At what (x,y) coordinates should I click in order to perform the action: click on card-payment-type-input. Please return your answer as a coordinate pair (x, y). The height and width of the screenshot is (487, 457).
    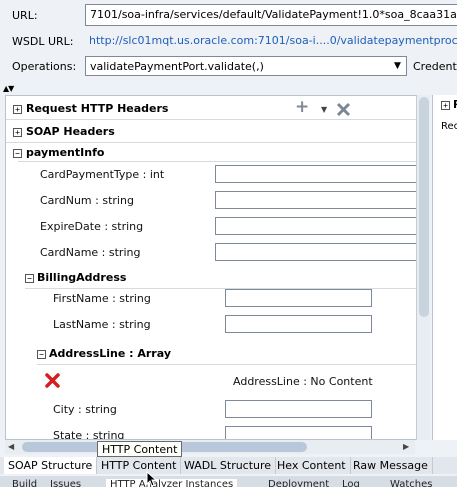
    Looking at the image, I should click on (316, 174).